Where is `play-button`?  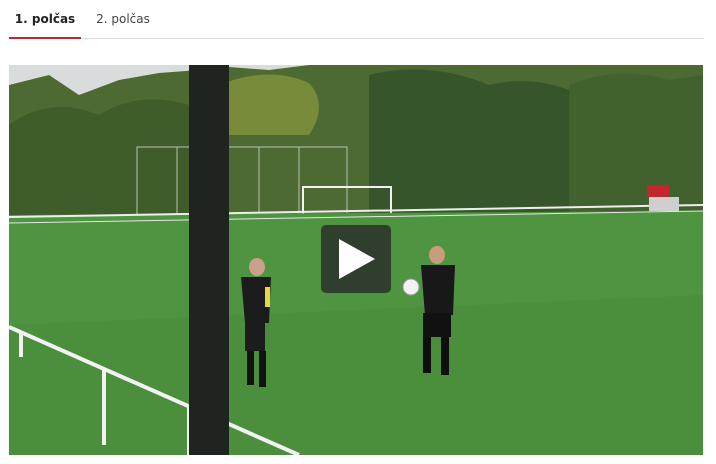
play-button is located at coordinates (356, 259).